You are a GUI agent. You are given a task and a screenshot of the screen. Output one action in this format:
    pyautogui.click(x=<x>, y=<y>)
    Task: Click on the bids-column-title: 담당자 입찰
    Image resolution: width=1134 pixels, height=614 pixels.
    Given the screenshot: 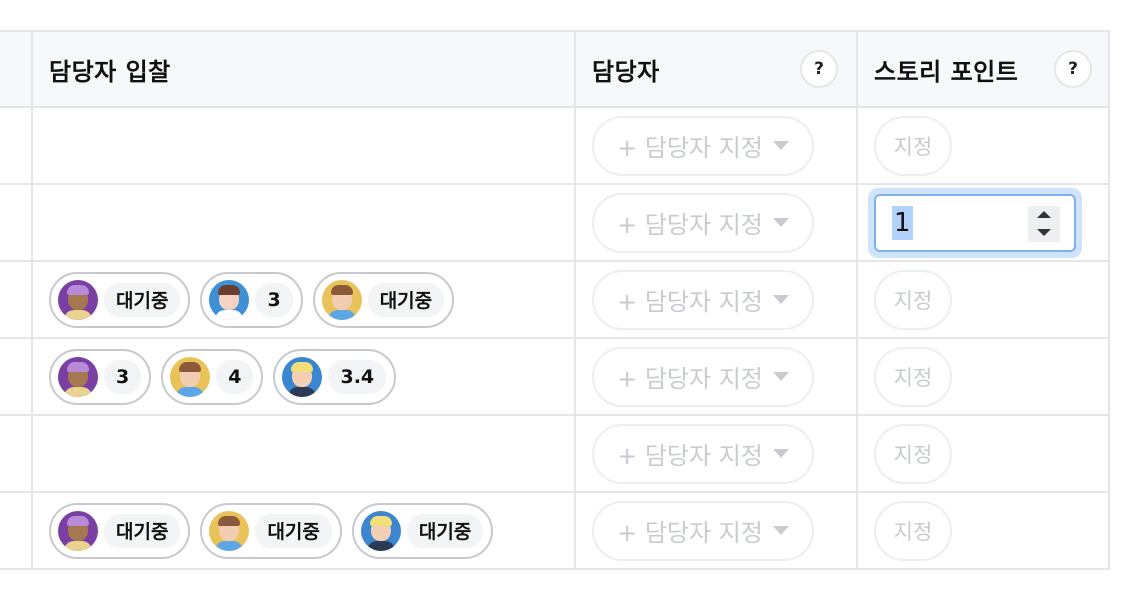 What is the action you would take?
    pyautogui.click(x=110, y=71)
    